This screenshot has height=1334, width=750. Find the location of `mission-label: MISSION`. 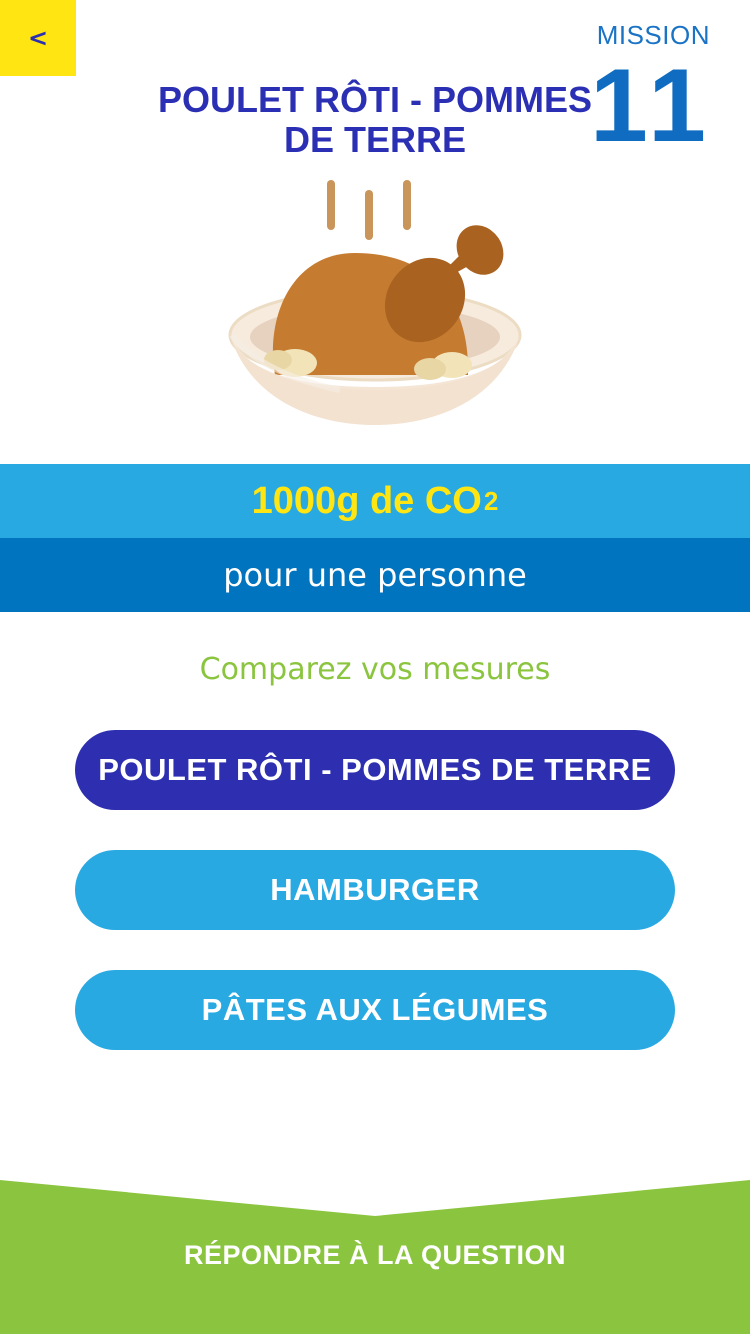

mission-label: MISSION is located at coordinates (653, 35).